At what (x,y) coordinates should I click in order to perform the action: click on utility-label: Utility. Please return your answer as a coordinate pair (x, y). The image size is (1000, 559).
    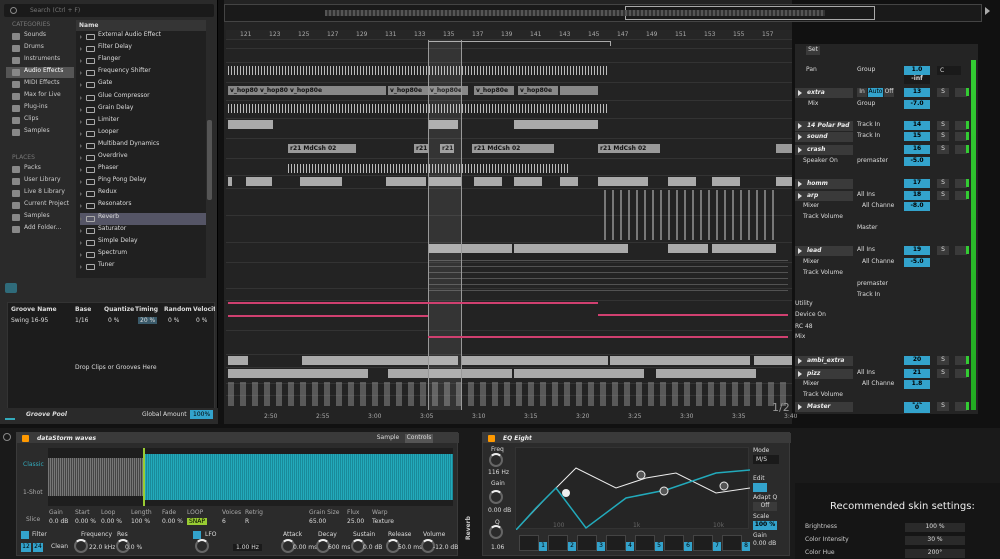
    Looking at the image, I should click on (804, 303).